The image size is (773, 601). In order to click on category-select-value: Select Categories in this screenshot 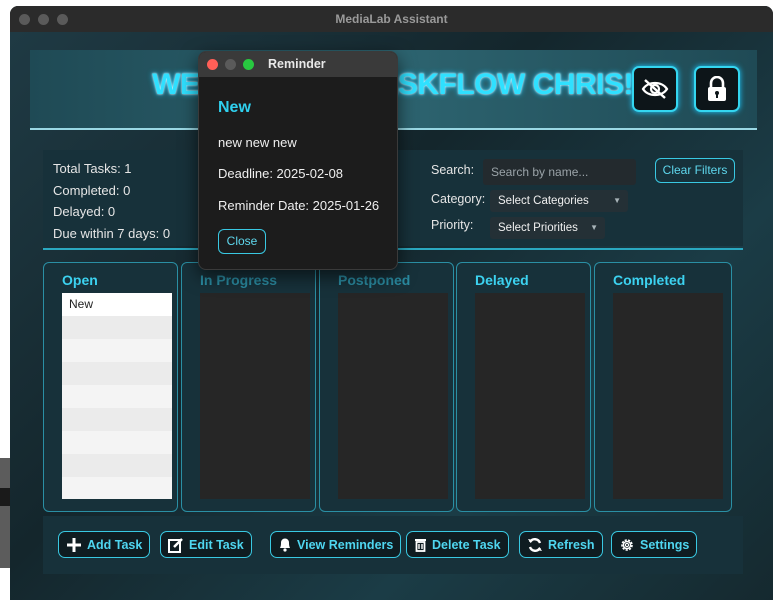, I will do `click(543, 201)`.